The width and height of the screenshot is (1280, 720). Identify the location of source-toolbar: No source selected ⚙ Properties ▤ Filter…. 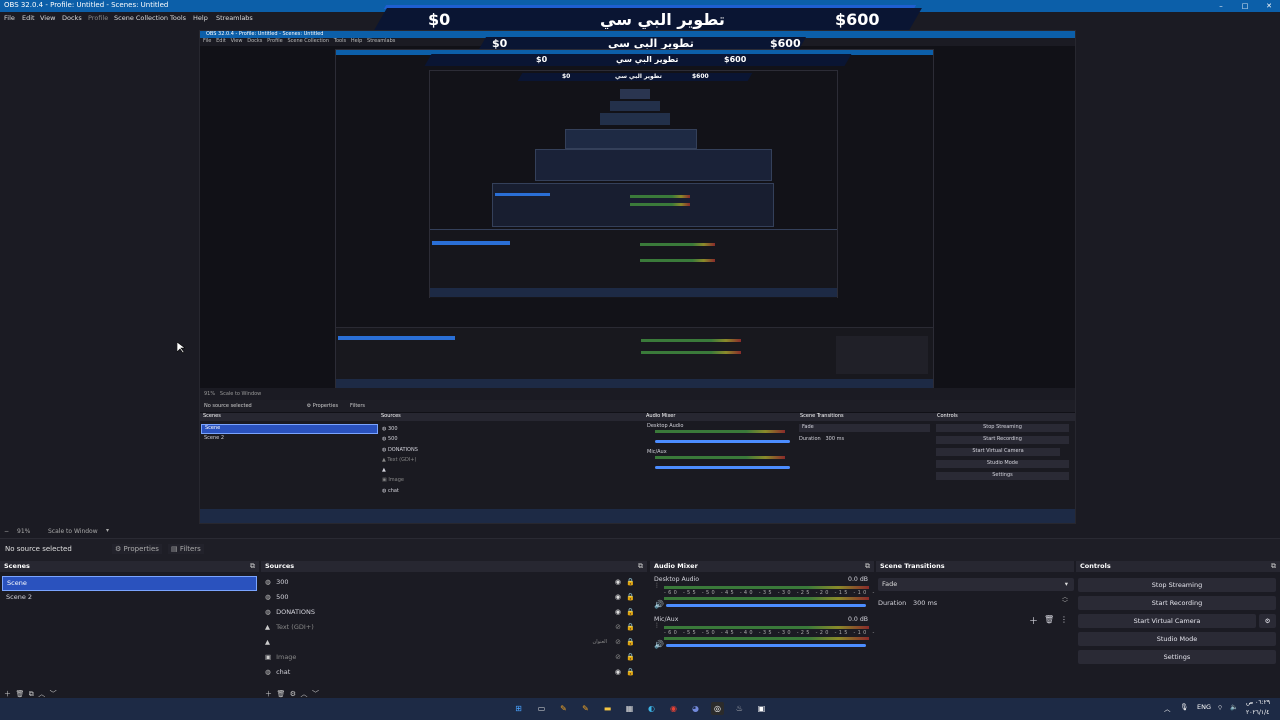
(640, 549).